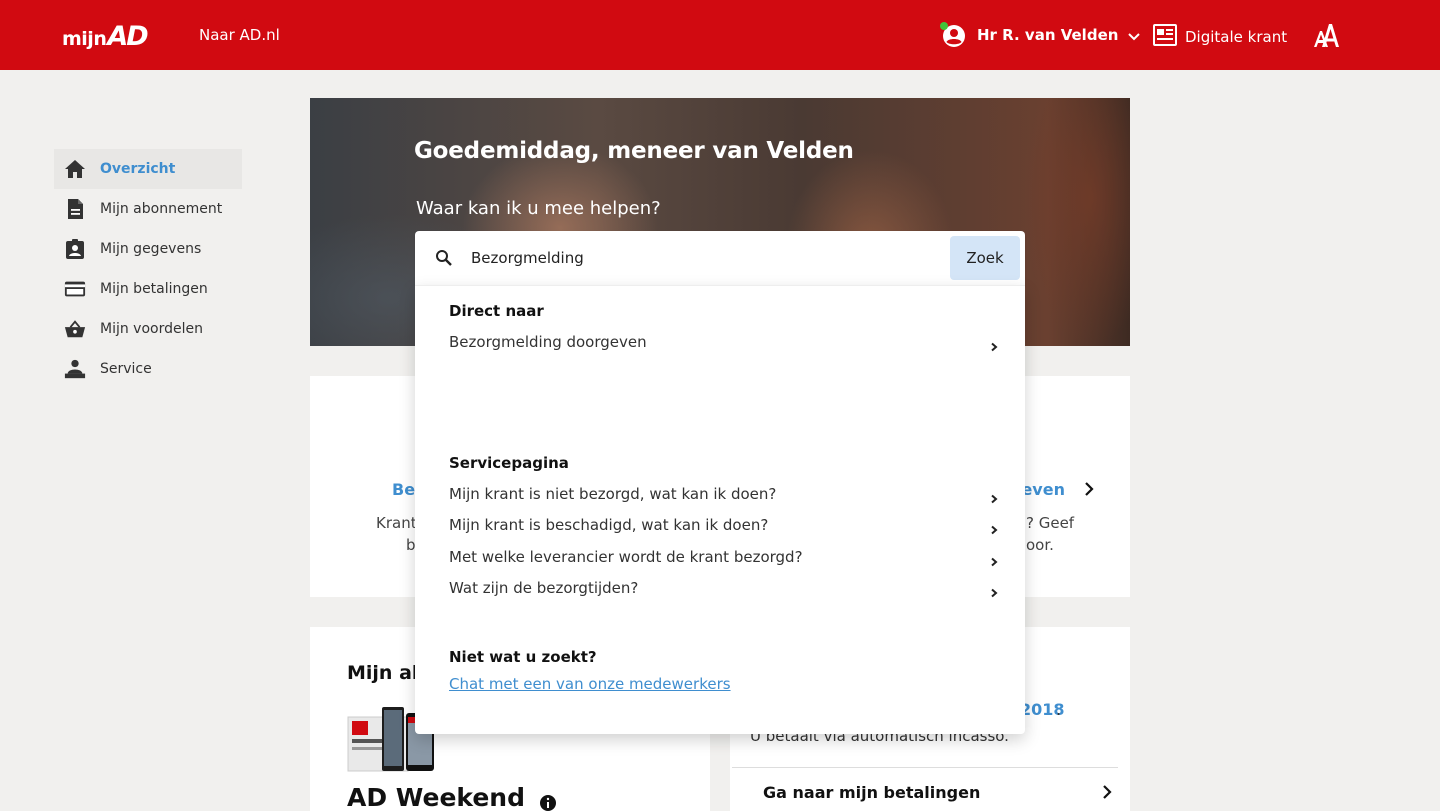  Describe the element at coordinates (161, 209) in the screenshot. I see `sidebar-item-label: Mijn abonnement` at that location.